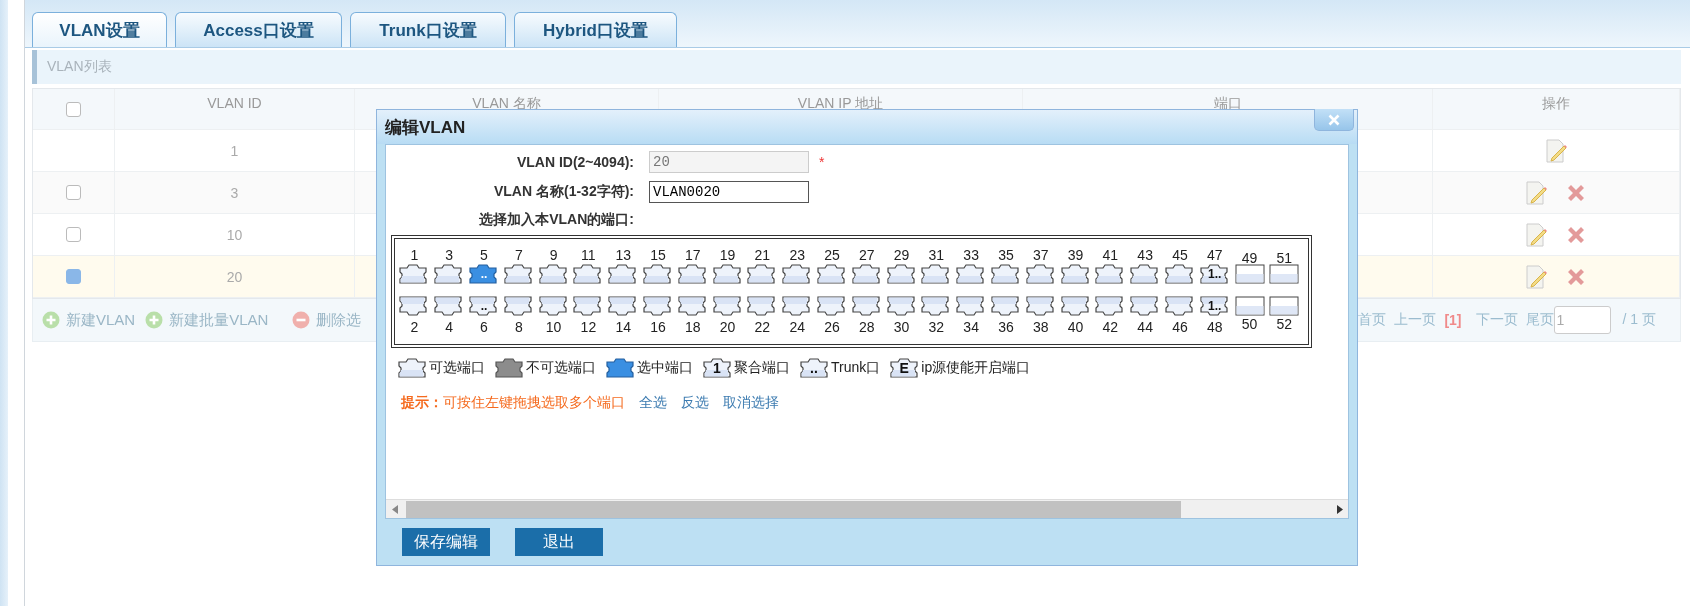 Image resolution: width=1690 pixels, height=606 pixels. Describe the element at coordinates (856, 67) in the screenshot. I see `list-title: VLAN列表` at that location.